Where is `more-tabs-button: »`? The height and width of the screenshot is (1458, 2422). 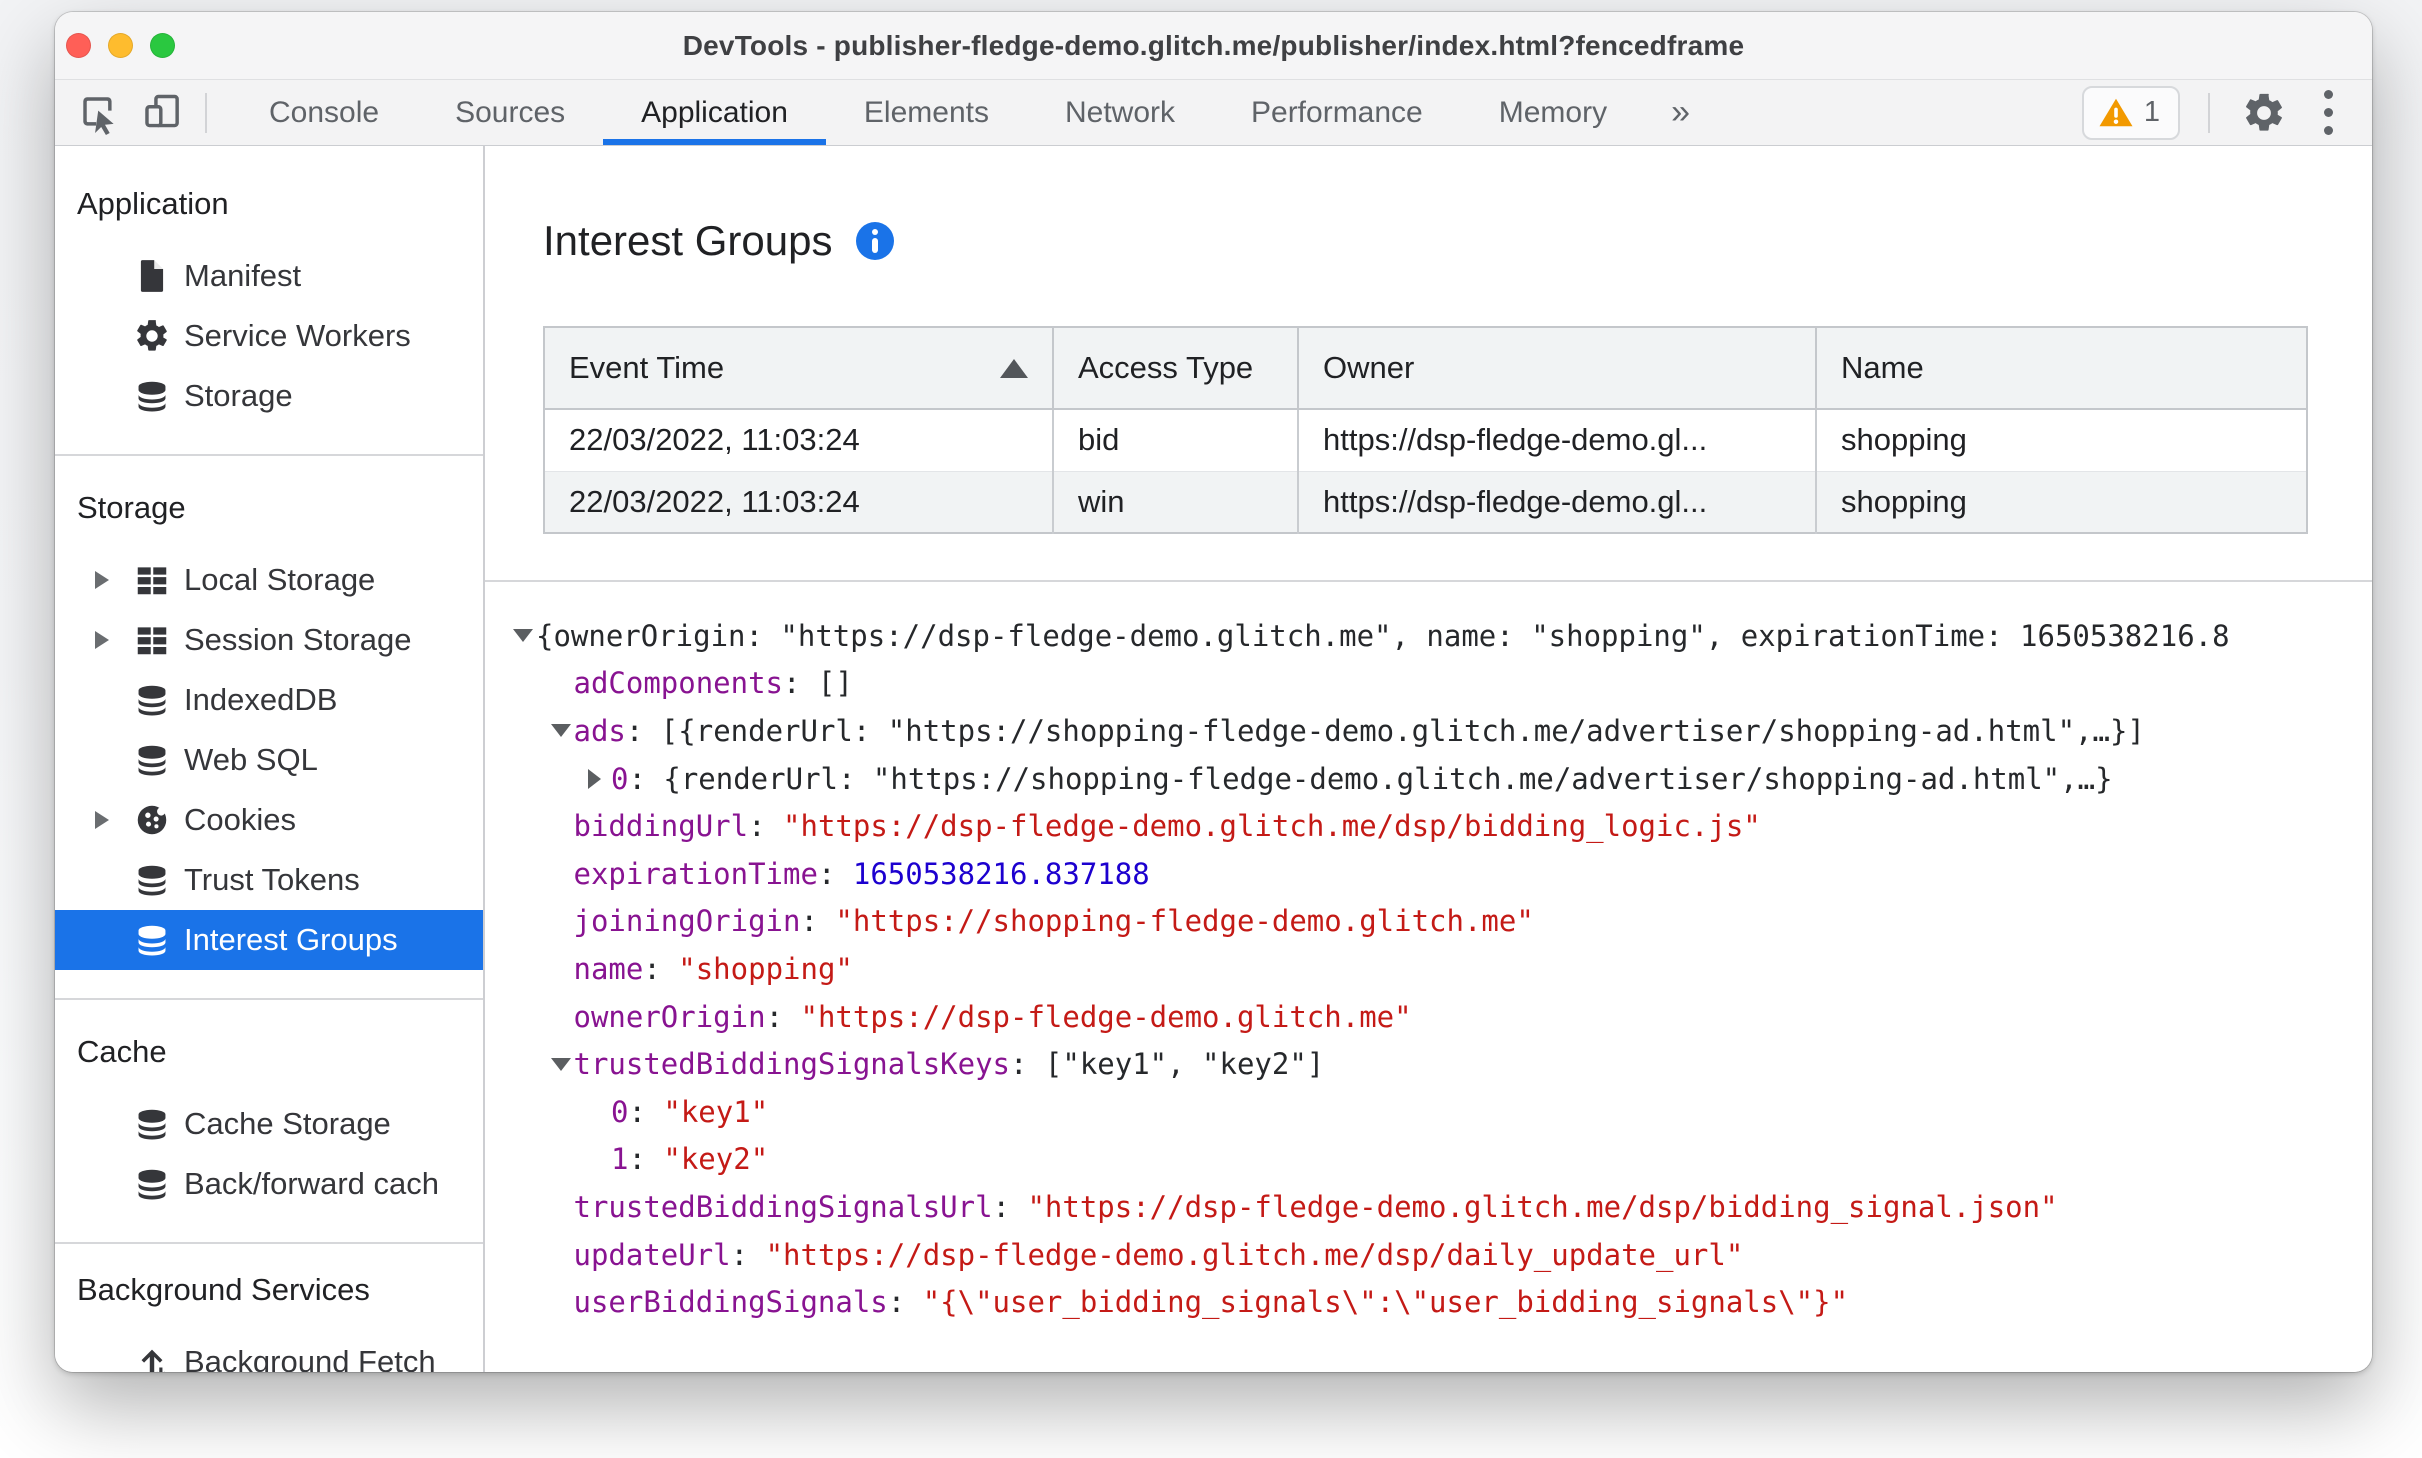 more-tabs-button: » is located at coordinates (1680, 112).